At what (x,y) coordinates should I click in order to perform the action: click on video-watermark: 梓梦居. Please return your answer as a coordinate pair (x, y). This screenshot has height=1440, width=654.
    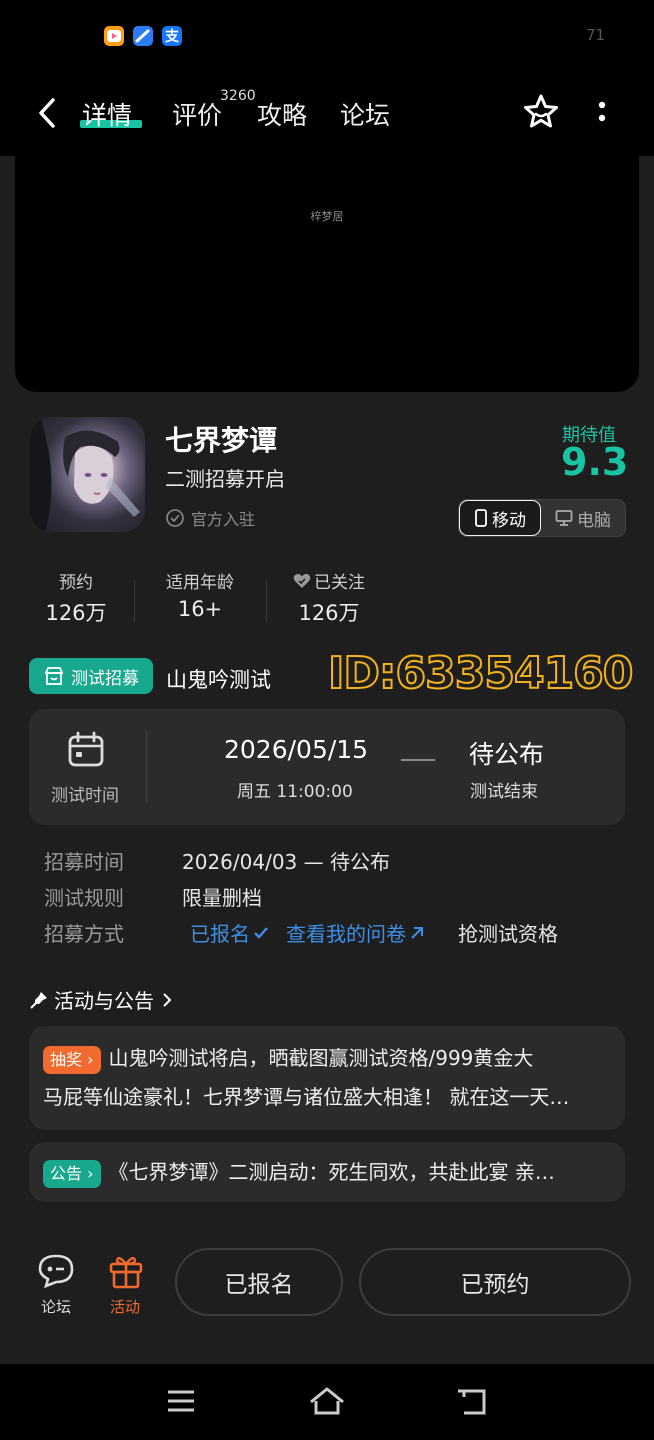
    Looking at the image, I should click on (327, 216).